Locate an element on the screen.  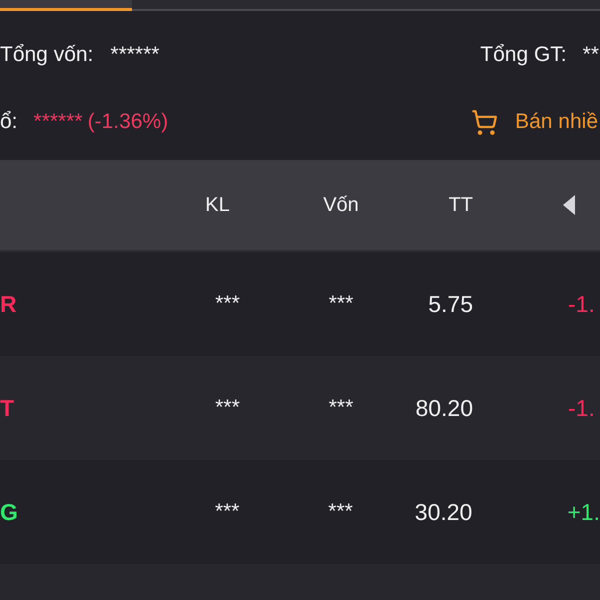
tab is located at coordinates (66, 5).